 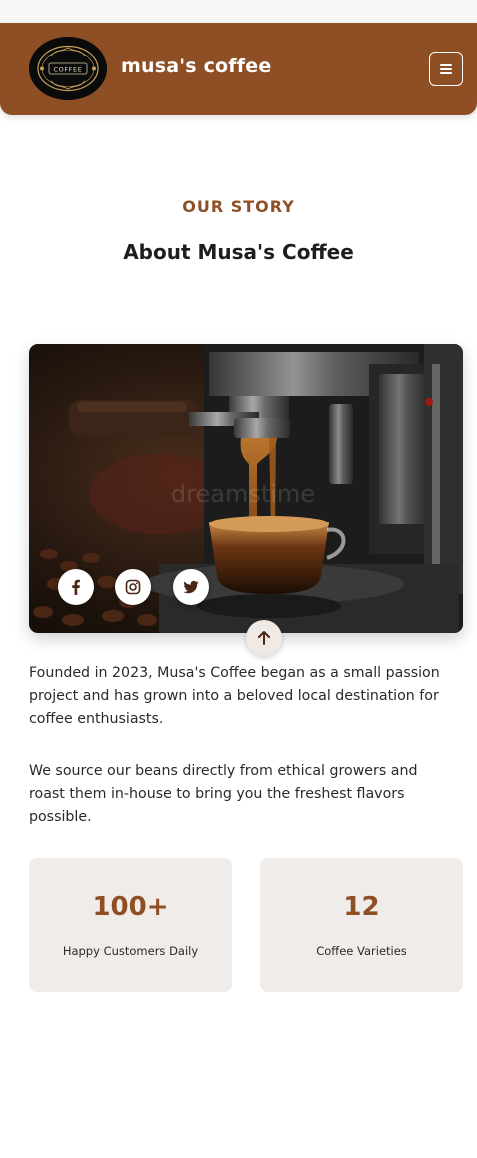 I want to click on stat-label: Happy Customers Daily, so click(x=130, y=951).